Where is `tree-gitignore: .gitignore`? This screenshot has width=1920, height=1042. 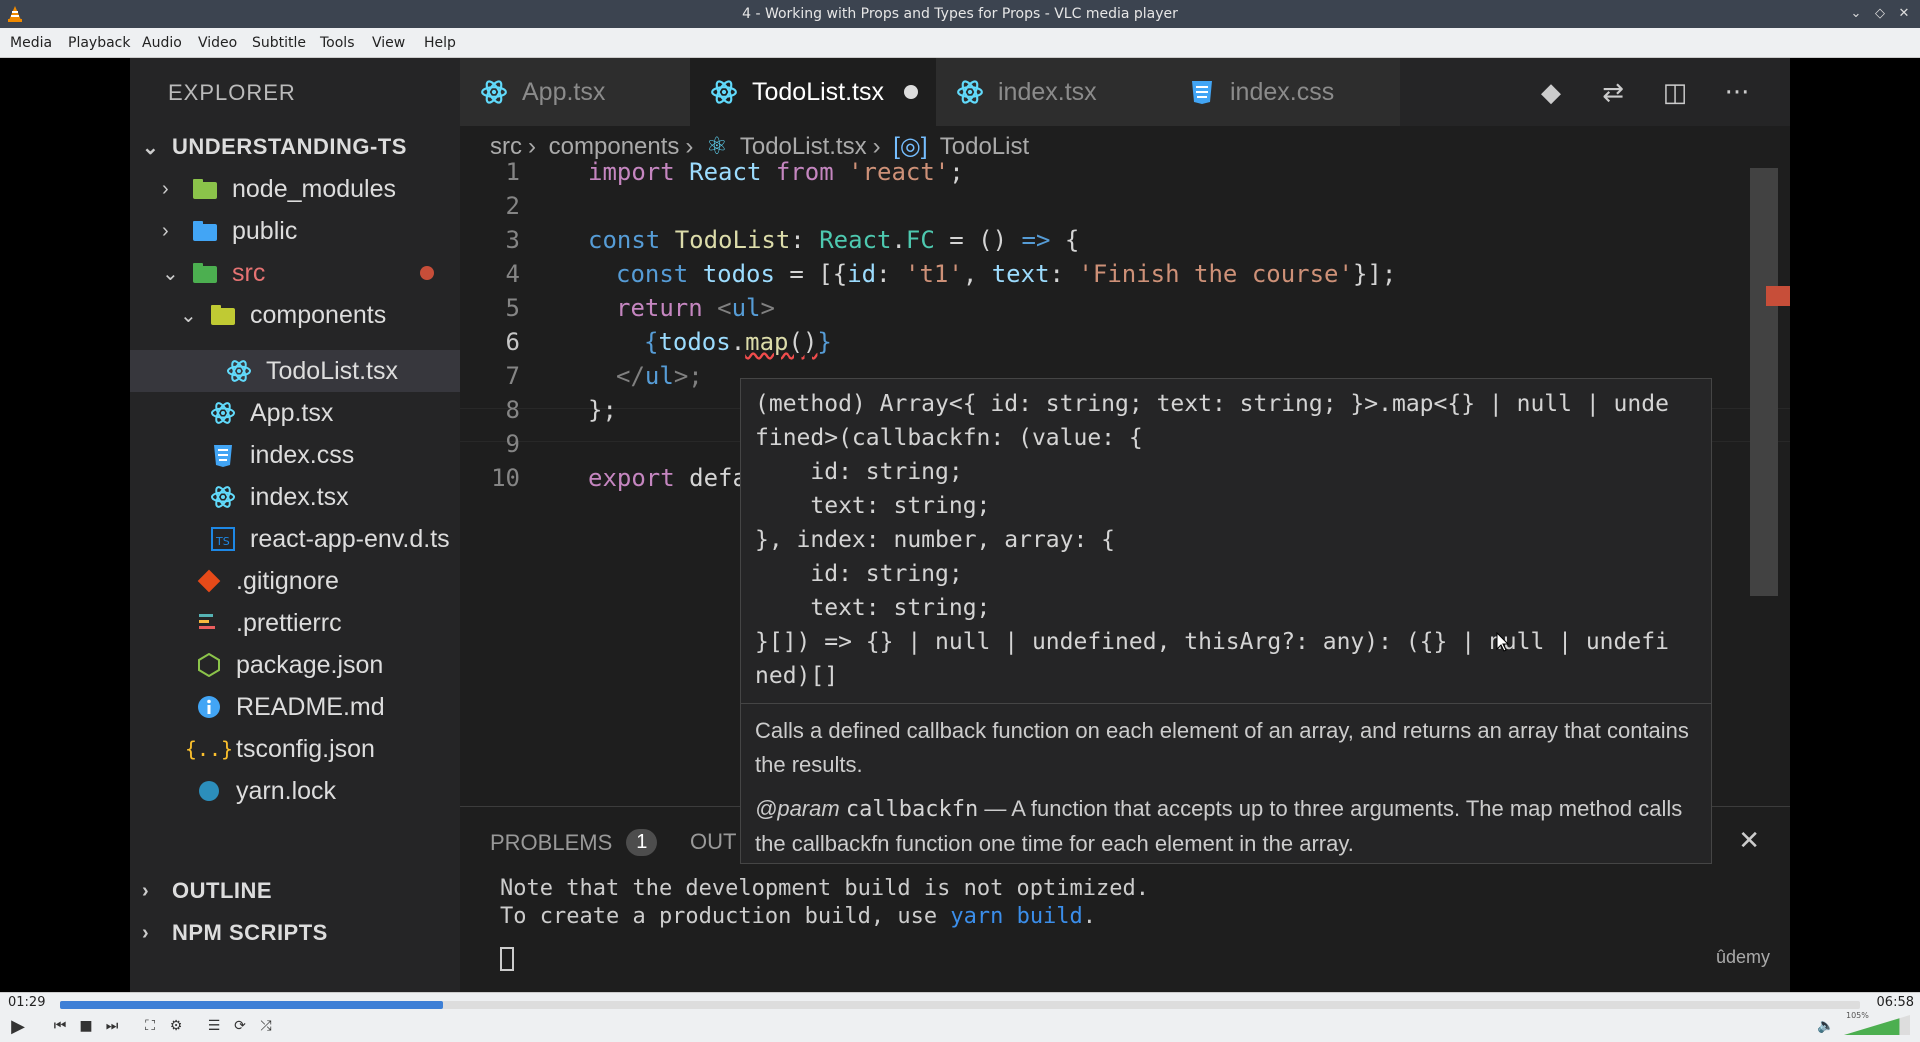
tree-gitignore: .gitignore is located at coordinates (267, 581).